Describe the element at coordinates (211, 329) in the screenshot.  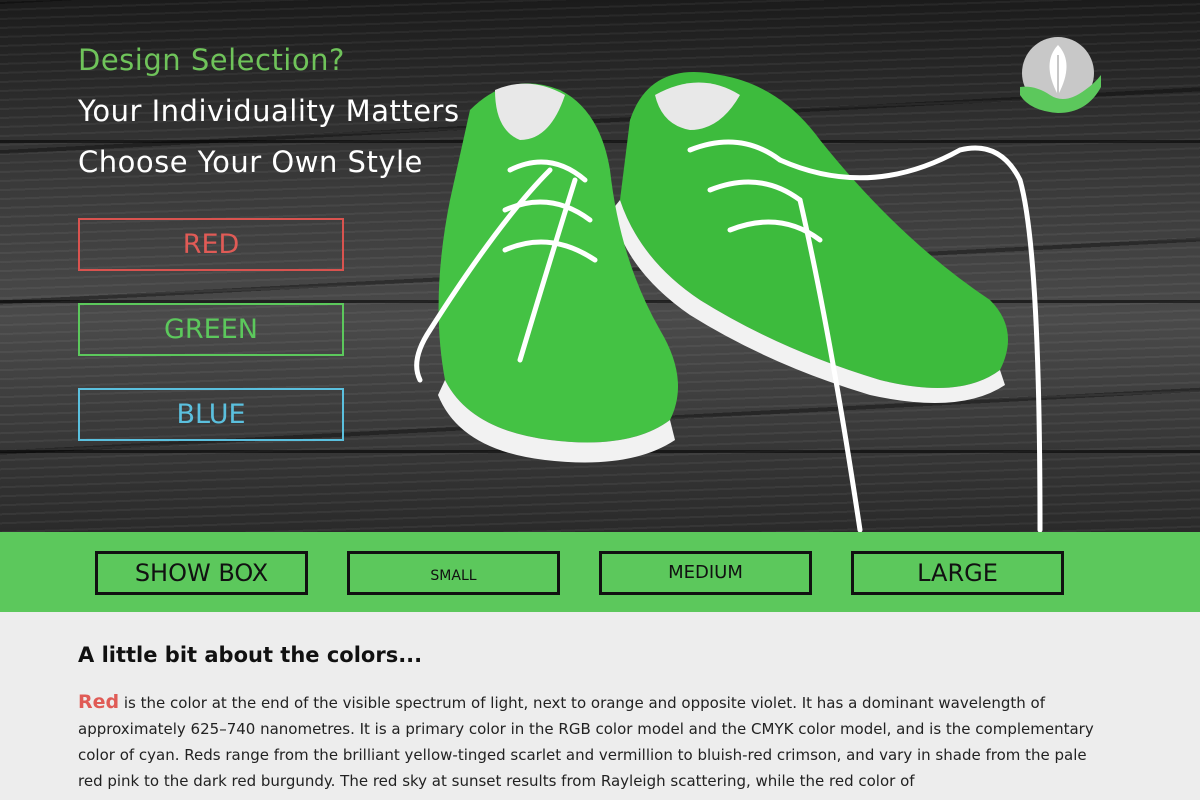
I see `green-color-button: GREEN` at that location.